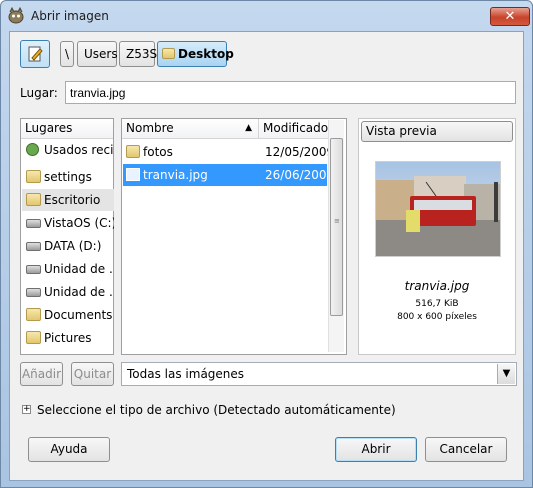 The height and width of the screenshot is (488, 533). I want to click on file-filter-select: Todas las imágenes ▼, so click(319, 374).